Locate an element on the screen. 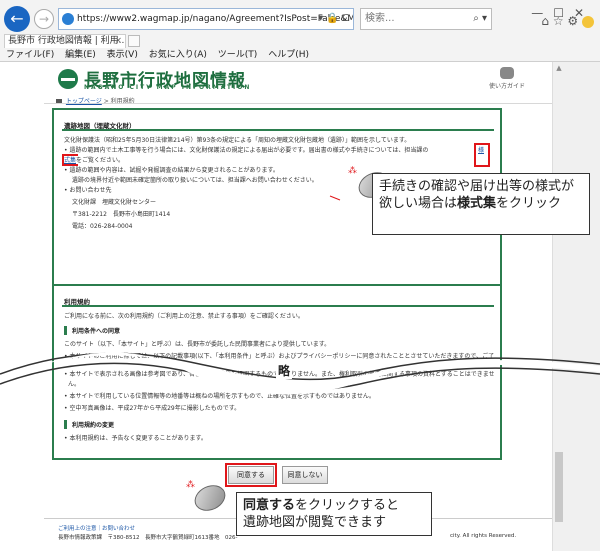 The image size is (600, 551). footer-copyright: city. All rights Reserved. is located at coordinates (483, 536).